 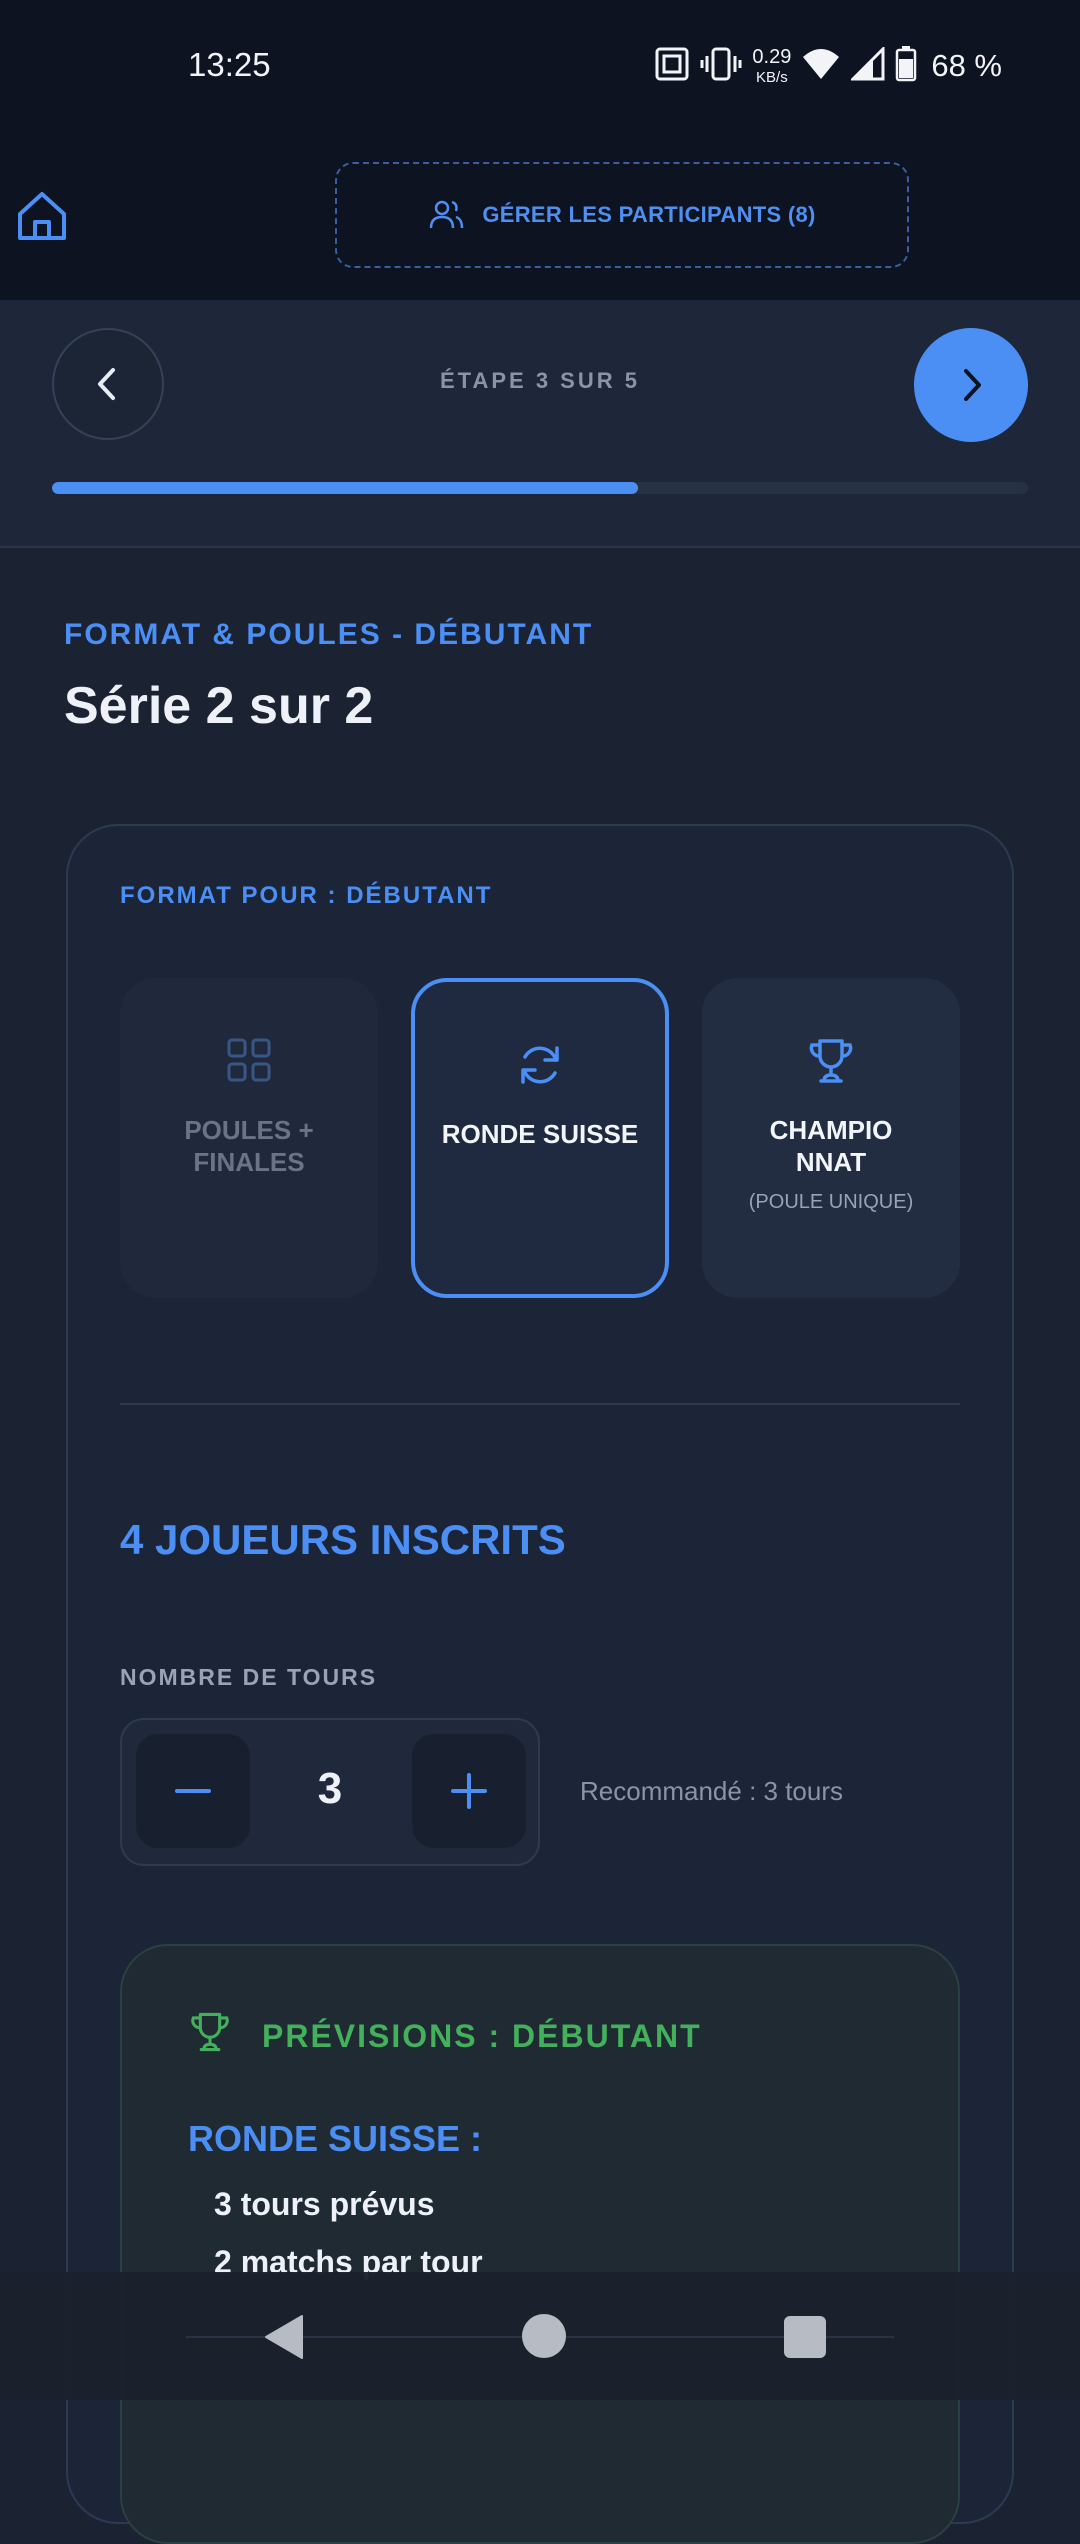 I want to click on vibrate-icon, so click(x=721, y=66).